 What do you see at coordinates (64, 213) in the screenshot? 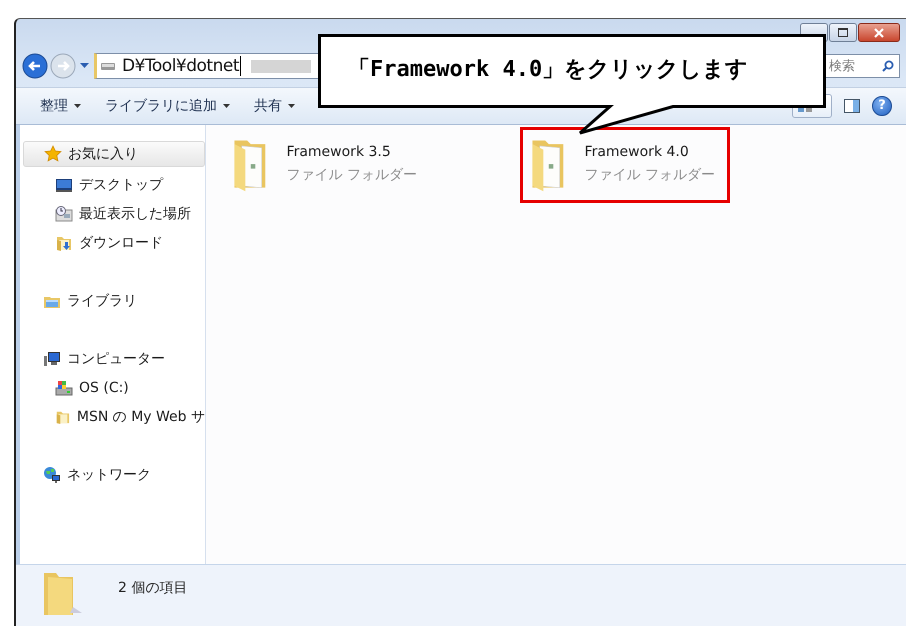
I see `recent-places-icon` at bounding box center [64, 213].